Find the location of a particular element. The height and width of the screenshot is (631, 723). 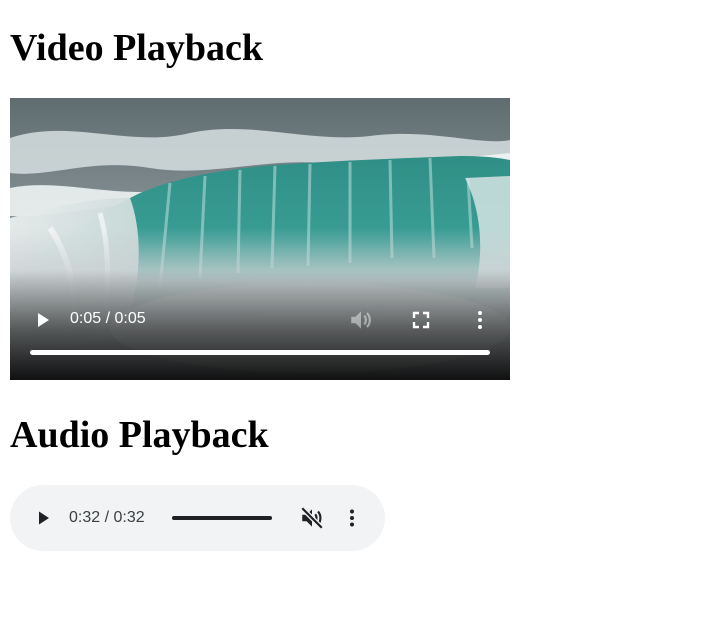

audio-play-button is located at coordinates (43, 518).